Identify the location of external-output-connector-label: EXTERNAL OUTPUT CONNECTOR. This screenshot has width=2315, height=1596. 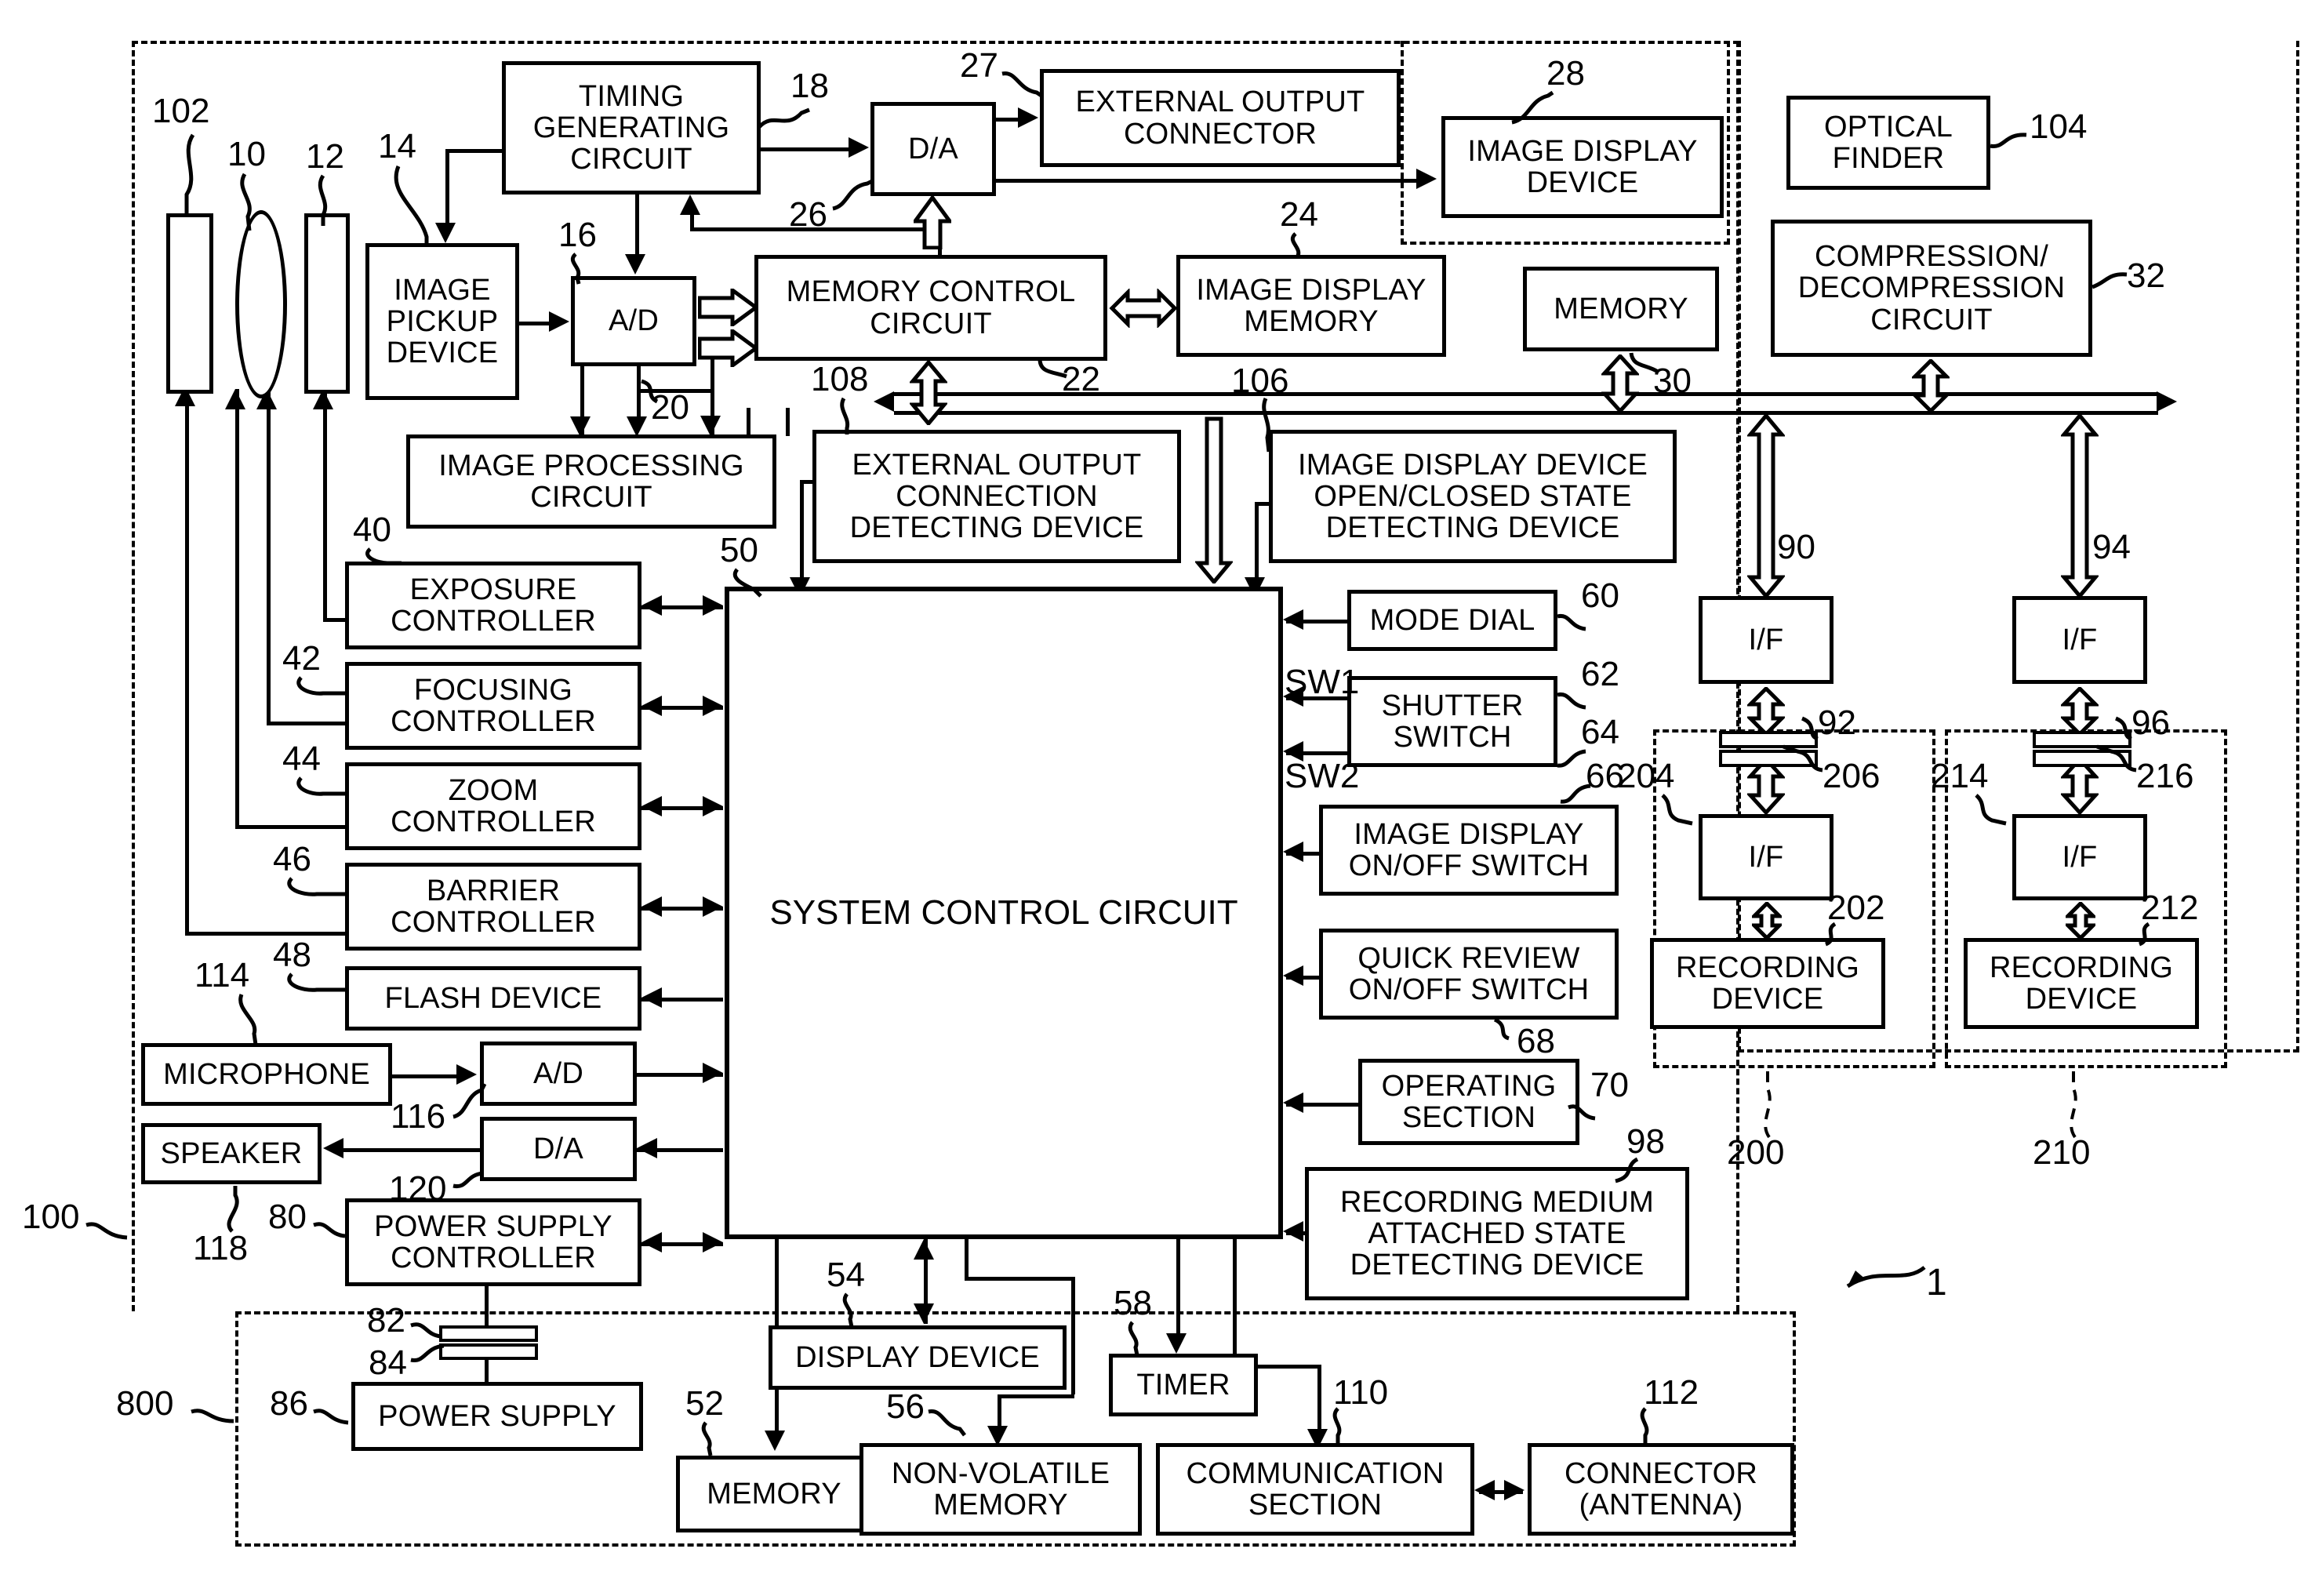
(1220, 118).